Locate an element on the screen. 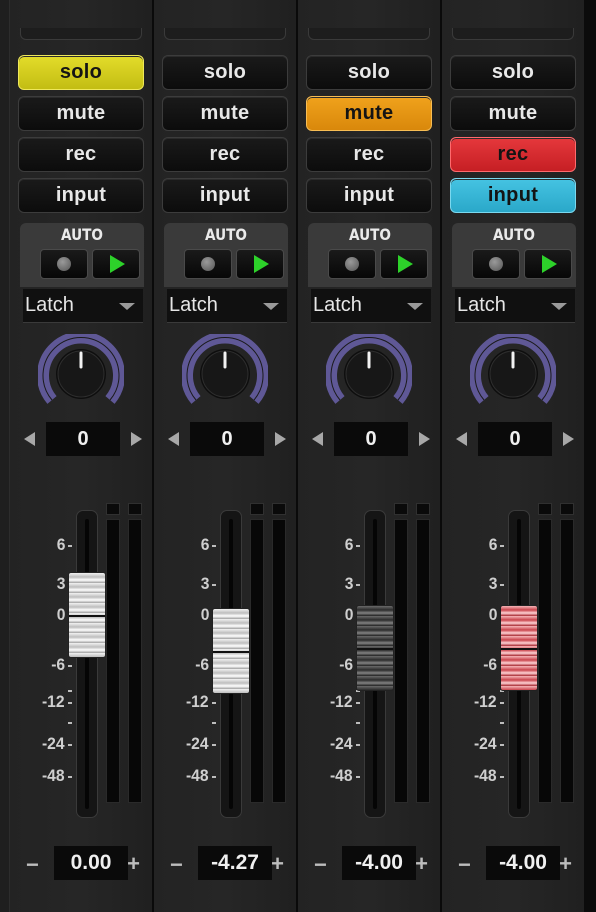 This screenshot has width=596, height=912. fader-scale: 6 3 0 -6 -12 -24 -48 is located at coordinates (478, 660).